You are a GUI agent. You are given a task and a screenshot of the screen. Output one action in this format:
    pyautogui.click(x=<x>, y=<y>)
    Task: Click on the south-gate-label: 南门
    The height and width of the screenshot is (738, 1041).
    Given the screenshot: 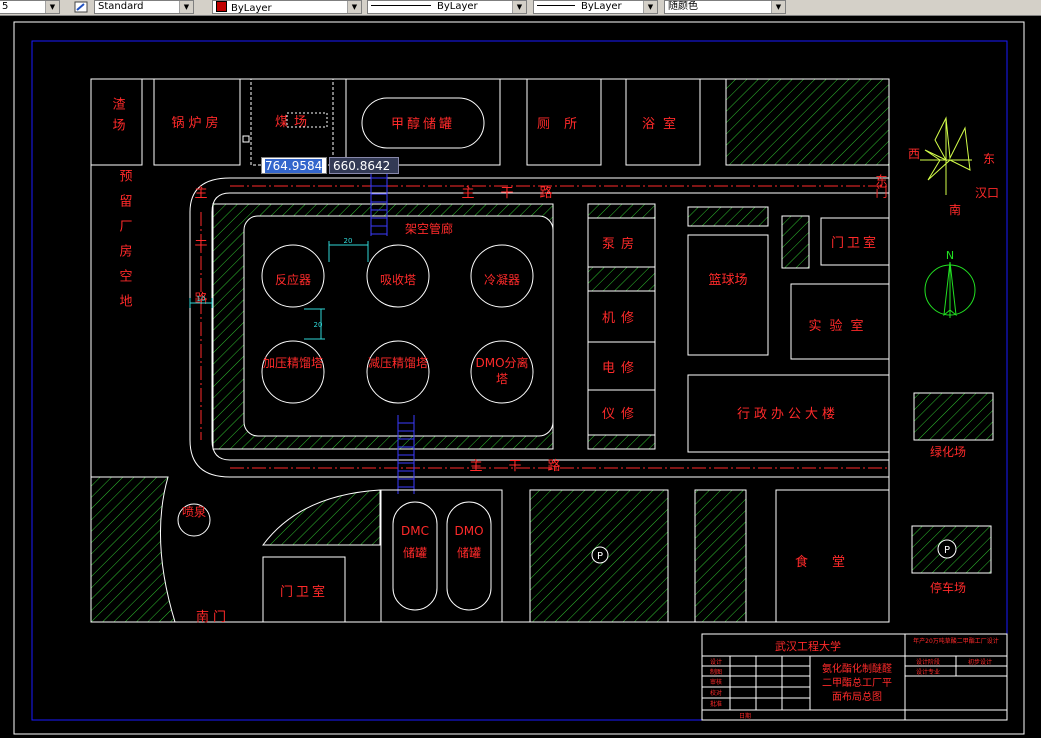 What is the action you would take?
    pyautogui.click(x=213, y=617)
    